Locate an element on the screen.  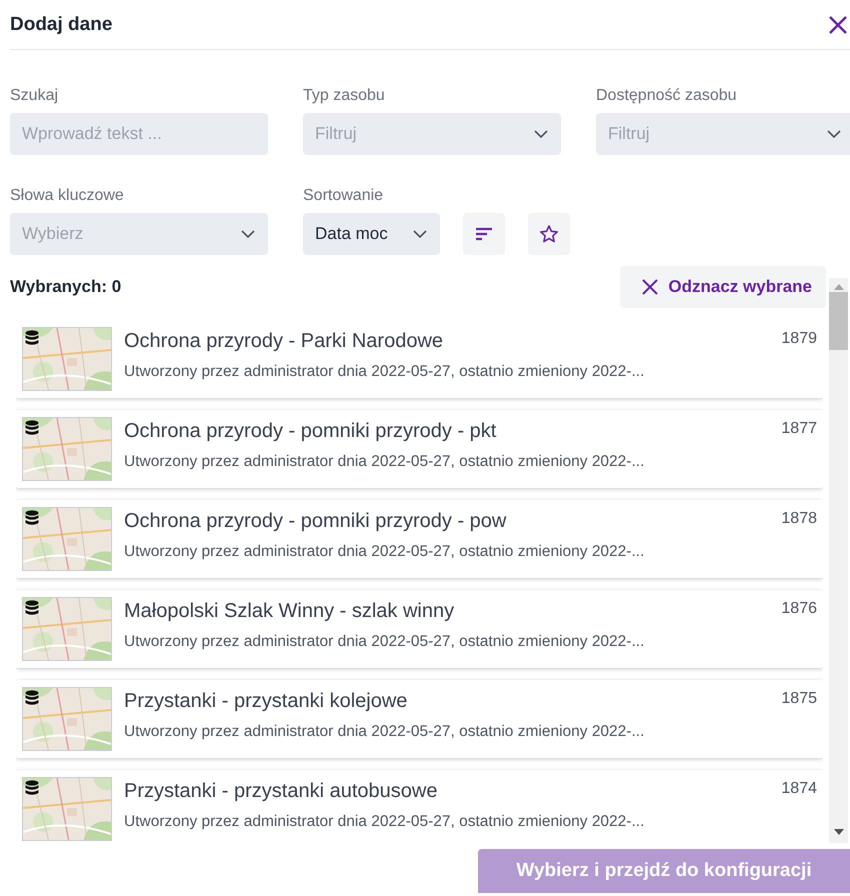
scrollbar is located at coordinates (838, 560).